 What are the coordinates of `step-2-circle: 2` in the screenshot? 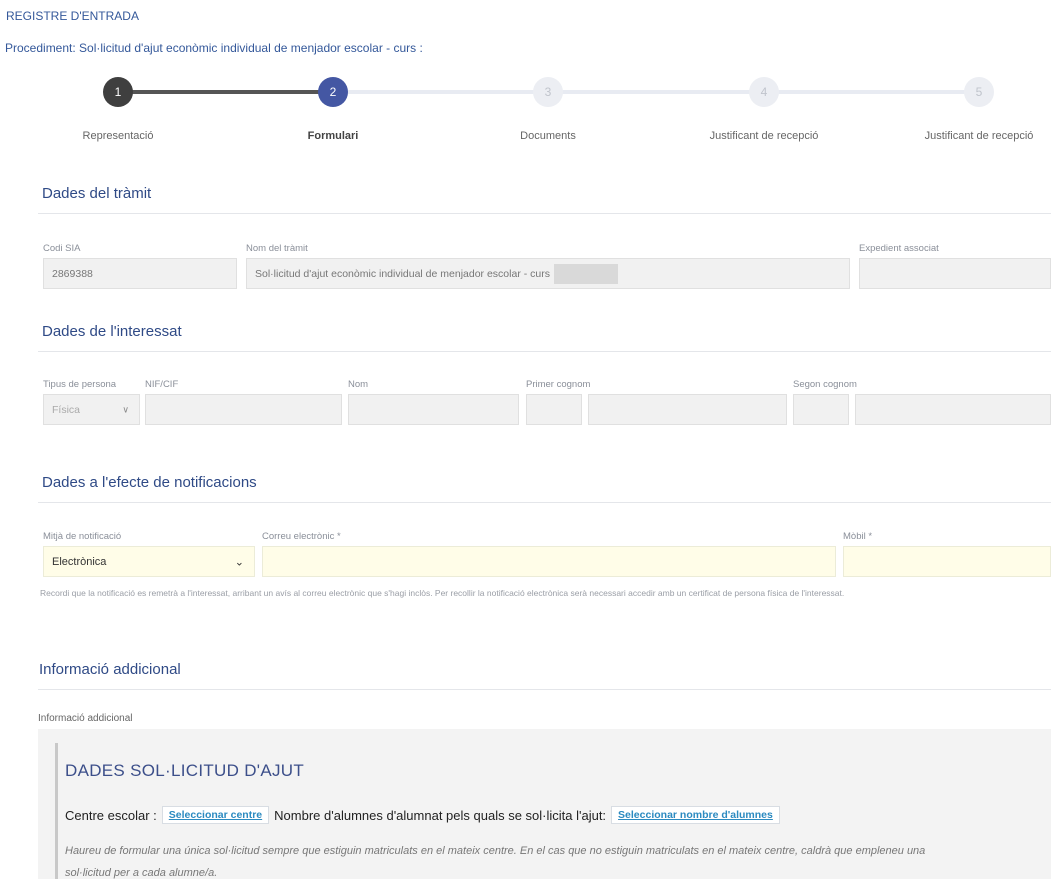 It's located at (333, 92).